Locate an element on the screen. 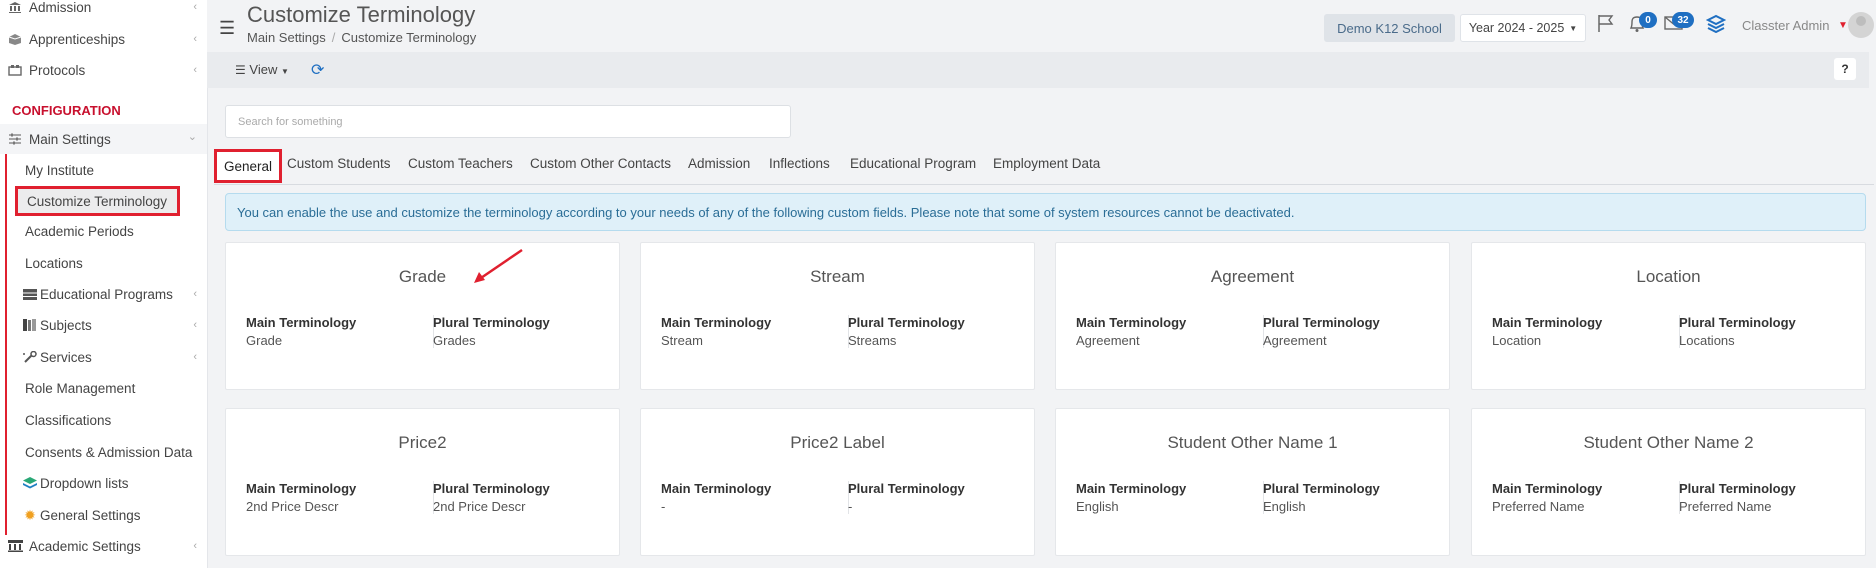 This screenshot has width=1876, height=568. breadcrumb-item: Main Settings is located at coordinates (286, 37).